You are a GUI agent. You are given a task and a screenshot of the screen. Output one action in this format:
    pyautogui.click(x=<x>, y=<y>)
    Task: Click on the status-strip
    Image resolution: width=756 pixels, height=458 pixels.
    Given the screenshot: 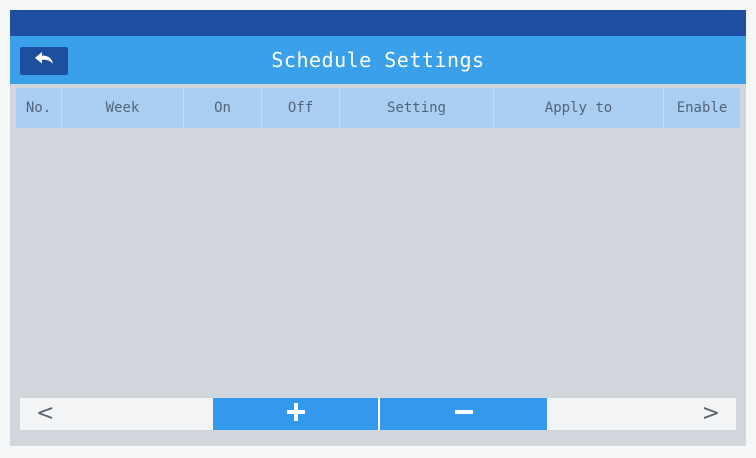 What is the action you would take?
    pyautogui.click(x=378, y=23)
    